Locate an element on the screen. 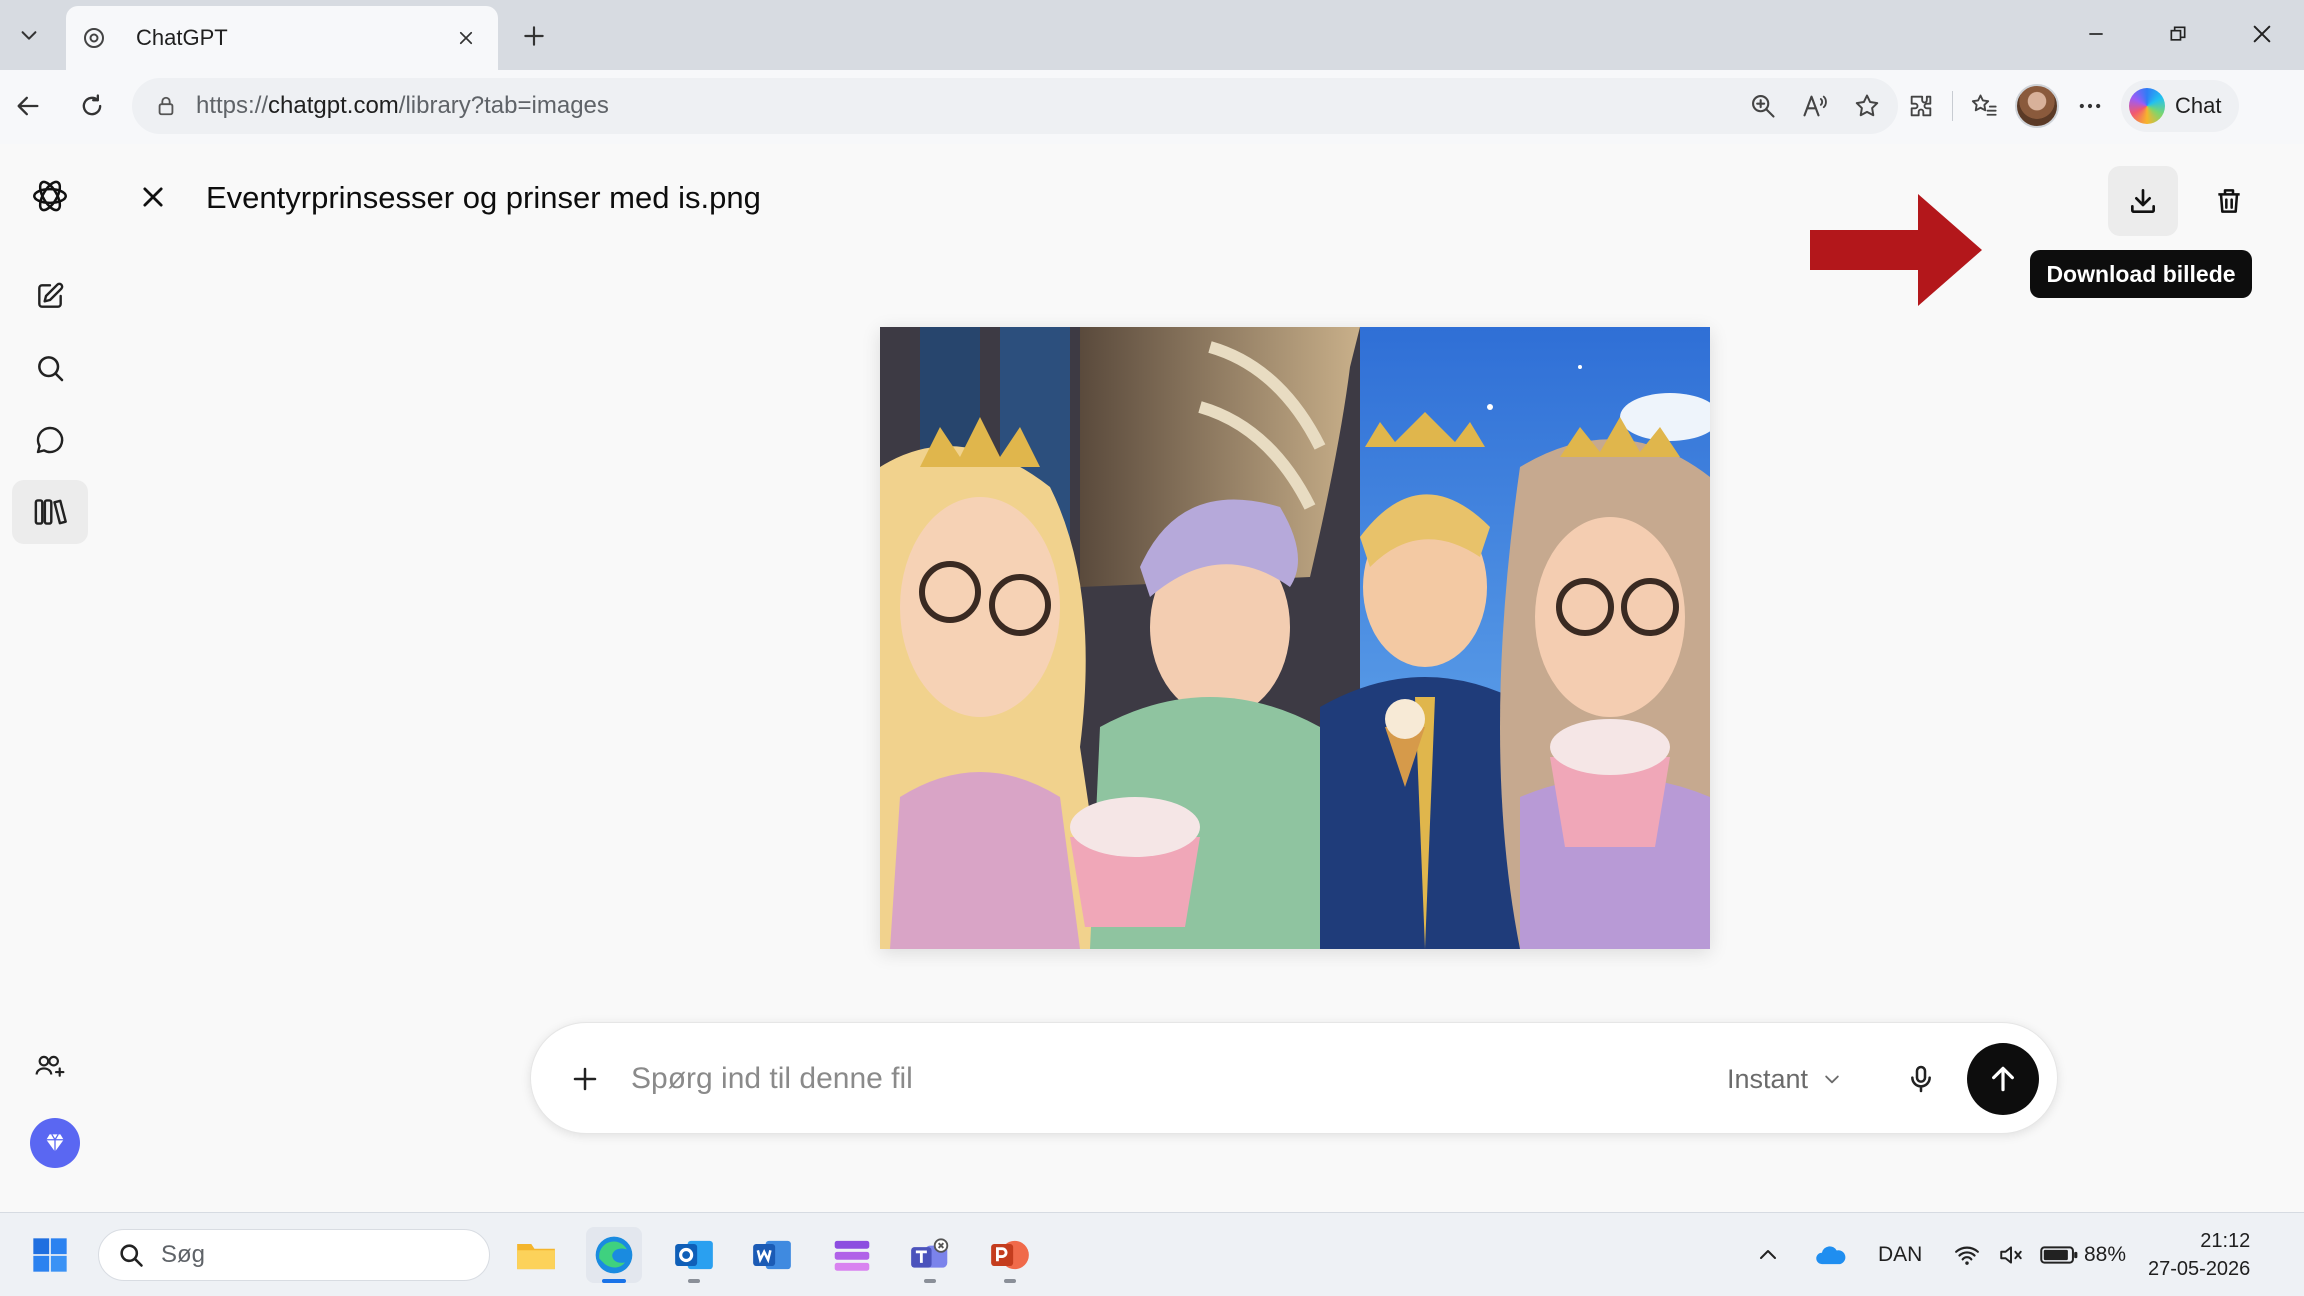 The image size is (2304, 1296). restore-icon is located at coordinates (2178, 33).